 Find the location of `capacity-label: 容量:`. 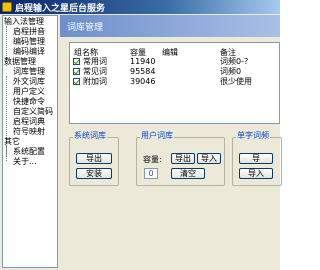

capacity-label: 容量: is located at coordinates (152, 159).